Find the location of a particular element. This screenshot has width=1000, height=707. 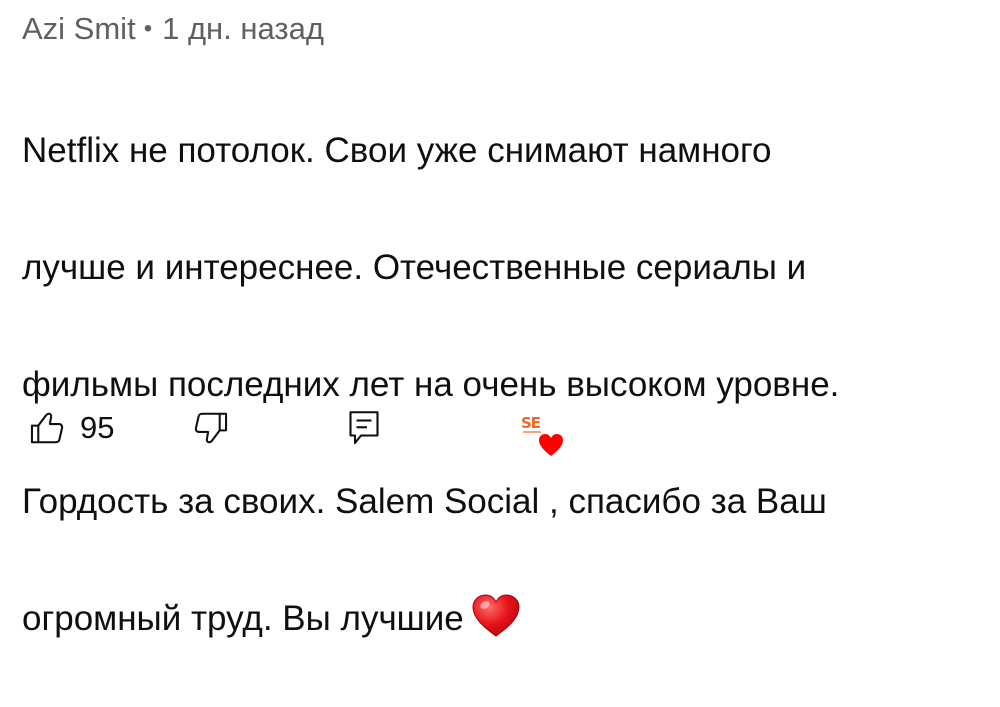

comment-timestamp: 1 дн. назад is located at coordinates (243, 28).